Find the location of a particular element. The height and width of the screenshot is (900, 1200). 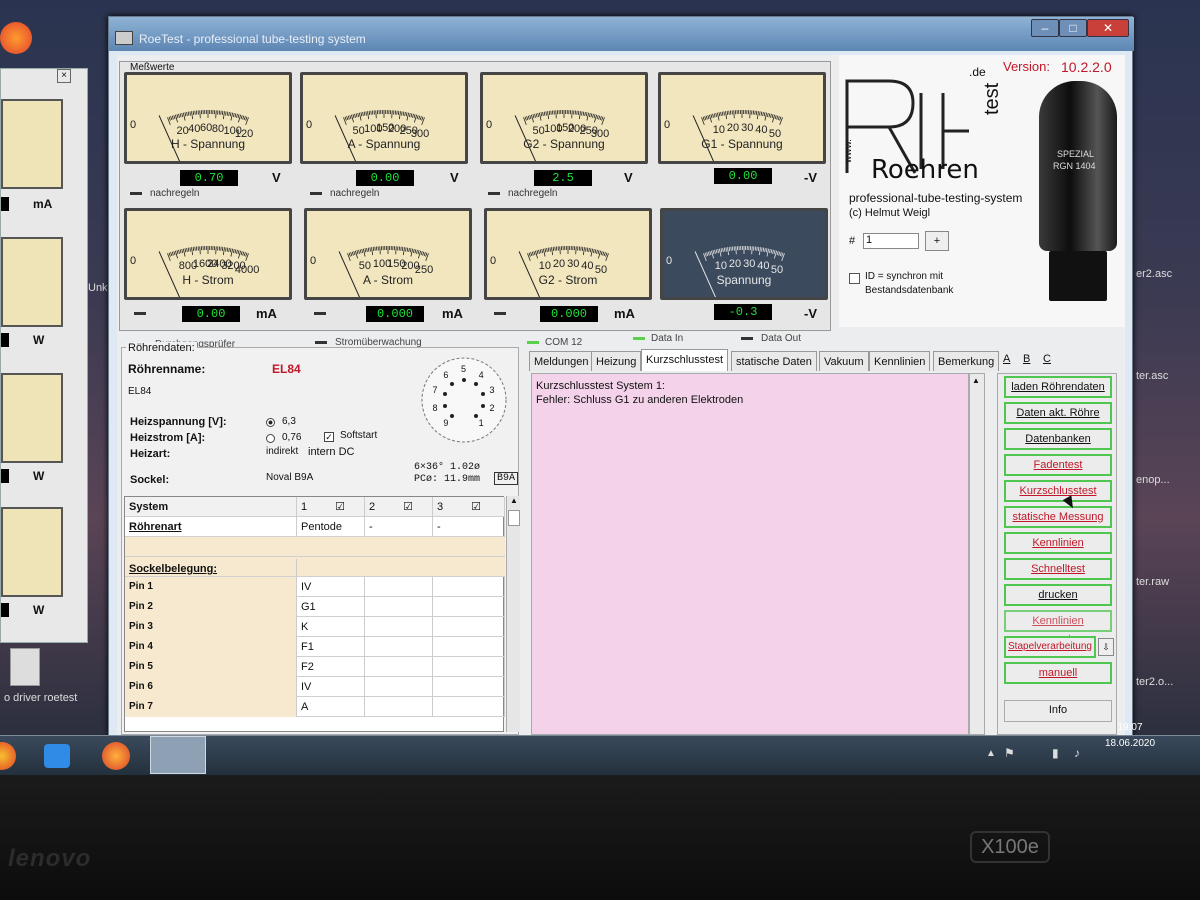

close-icon: × is located at coordinates (64, 76).